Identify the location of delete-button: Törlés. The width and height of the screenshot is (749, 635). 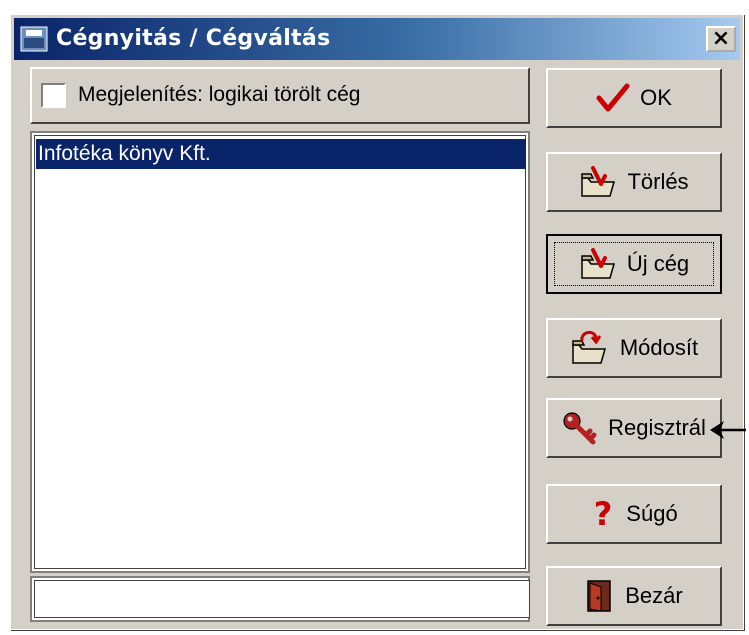
(634, 182).